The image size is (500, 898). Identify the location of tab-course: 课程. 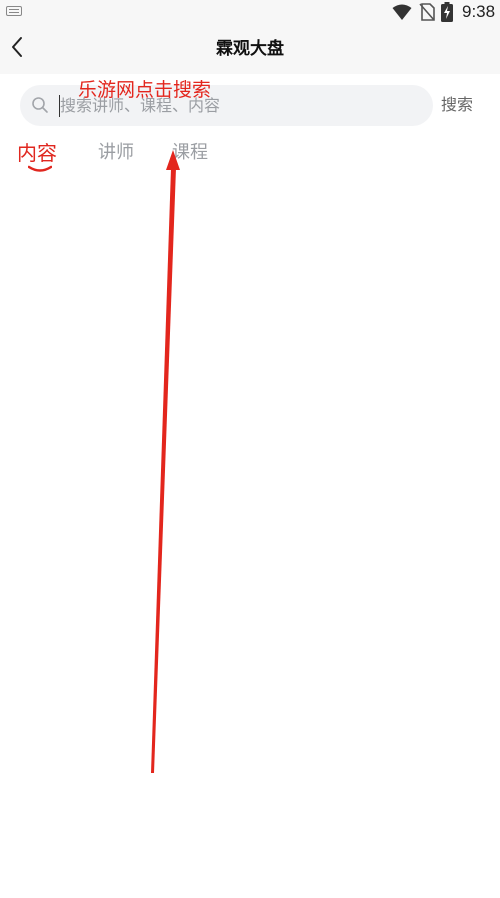
(190, 153).